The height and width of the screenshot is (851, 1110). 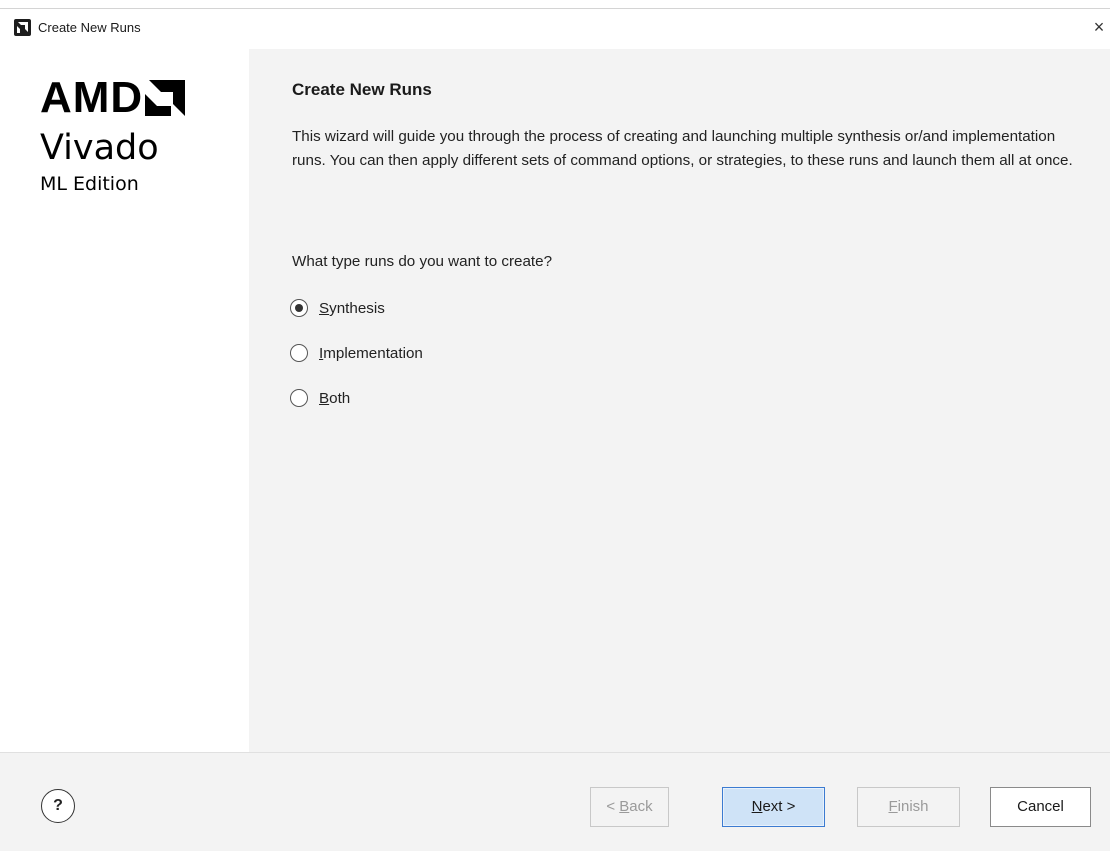 I want to click on radio-label-both: Both, so click(x=335, y=398).